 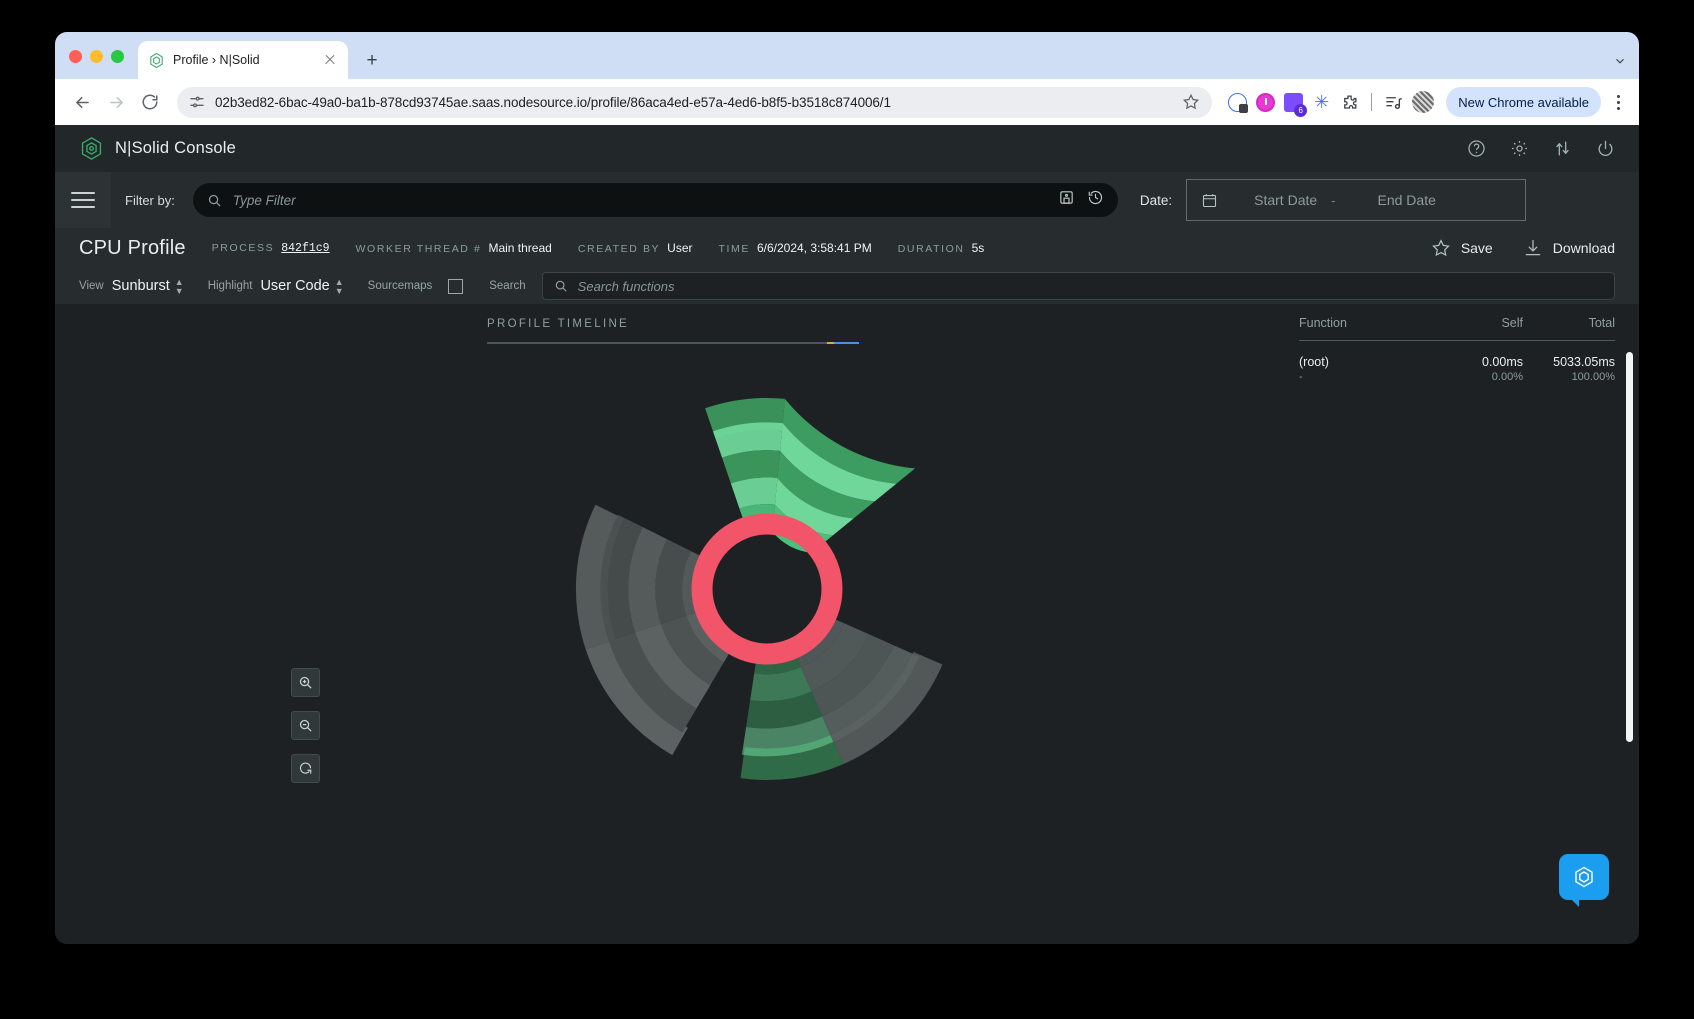 What do you see at coordinates (847, 55) in the screenshot?
I see `browser-tab-strip: Profile › N|Solid +` at bounding box center [847, 55].